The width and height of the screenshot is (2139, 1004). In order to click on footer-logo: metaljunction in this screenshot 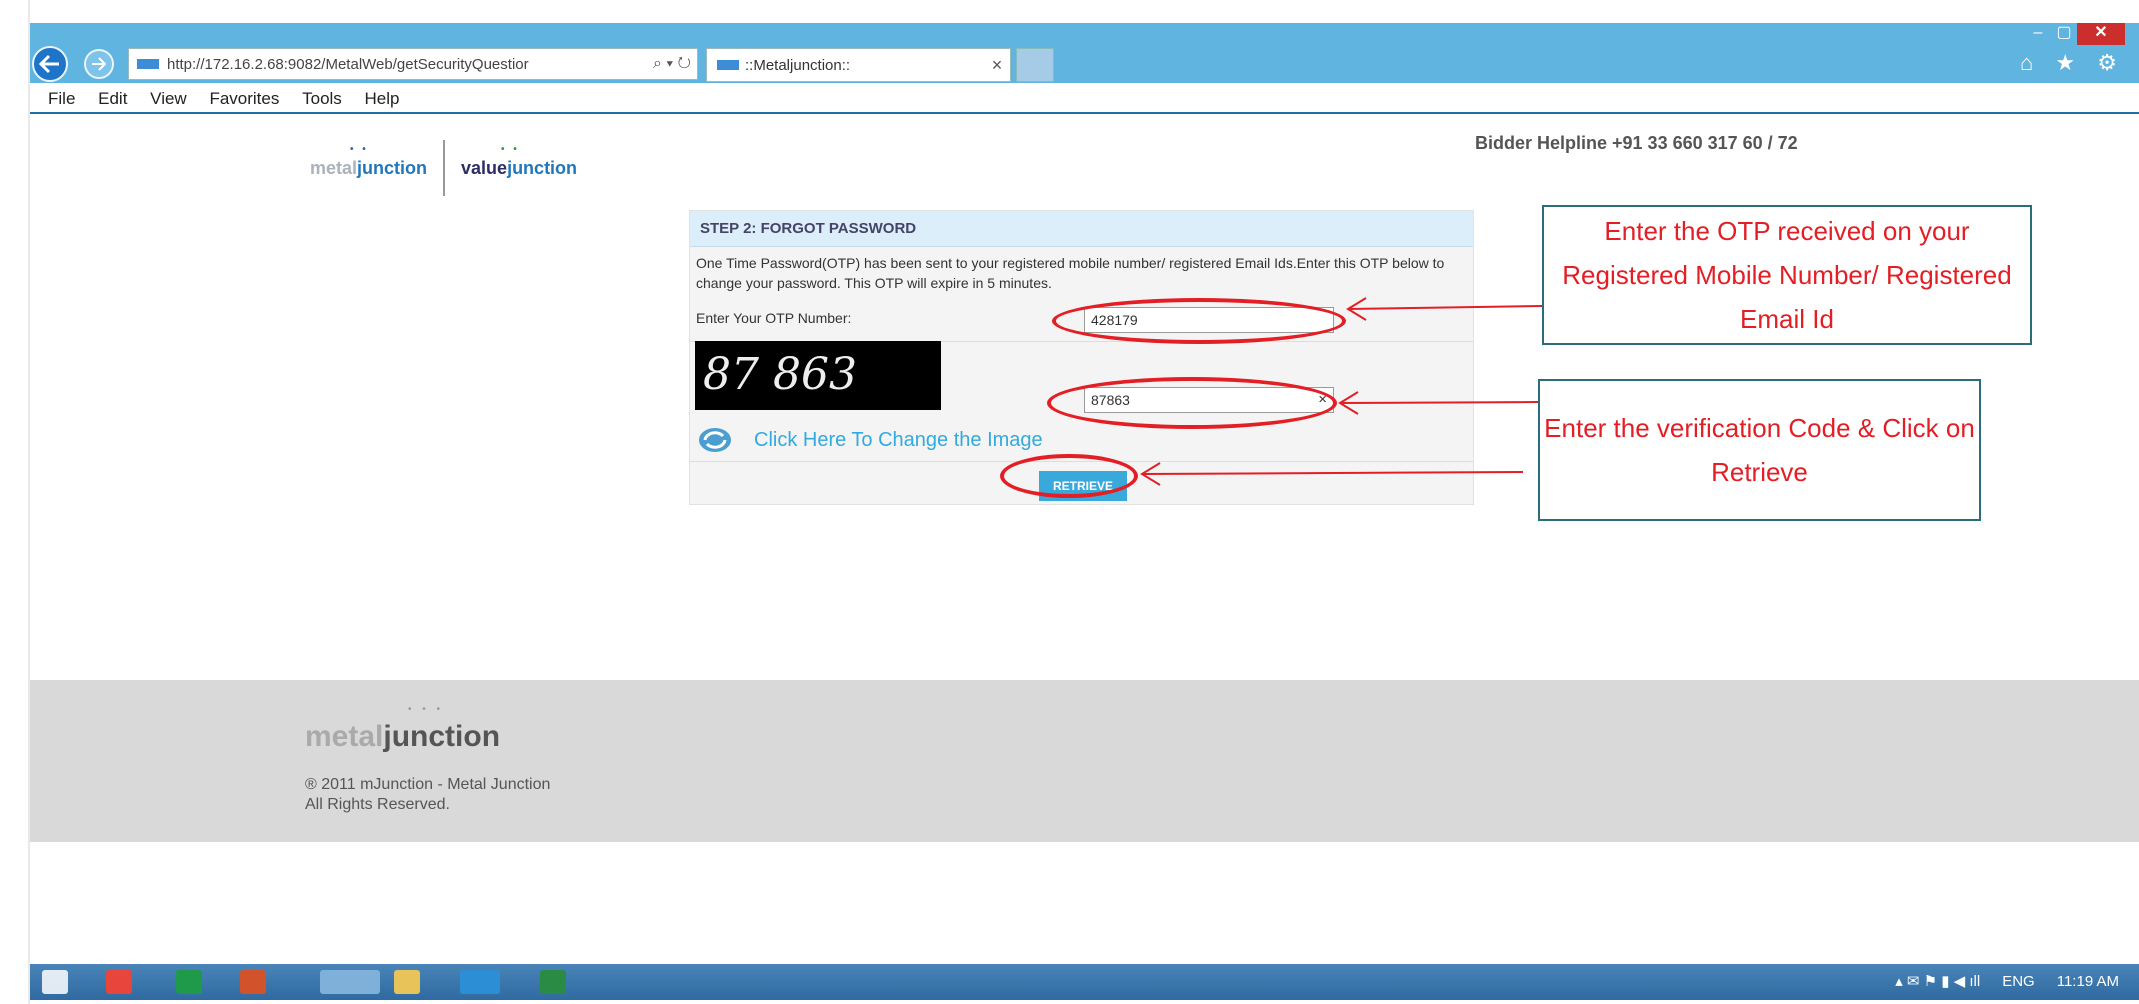, I will do `click(403, 736)`.